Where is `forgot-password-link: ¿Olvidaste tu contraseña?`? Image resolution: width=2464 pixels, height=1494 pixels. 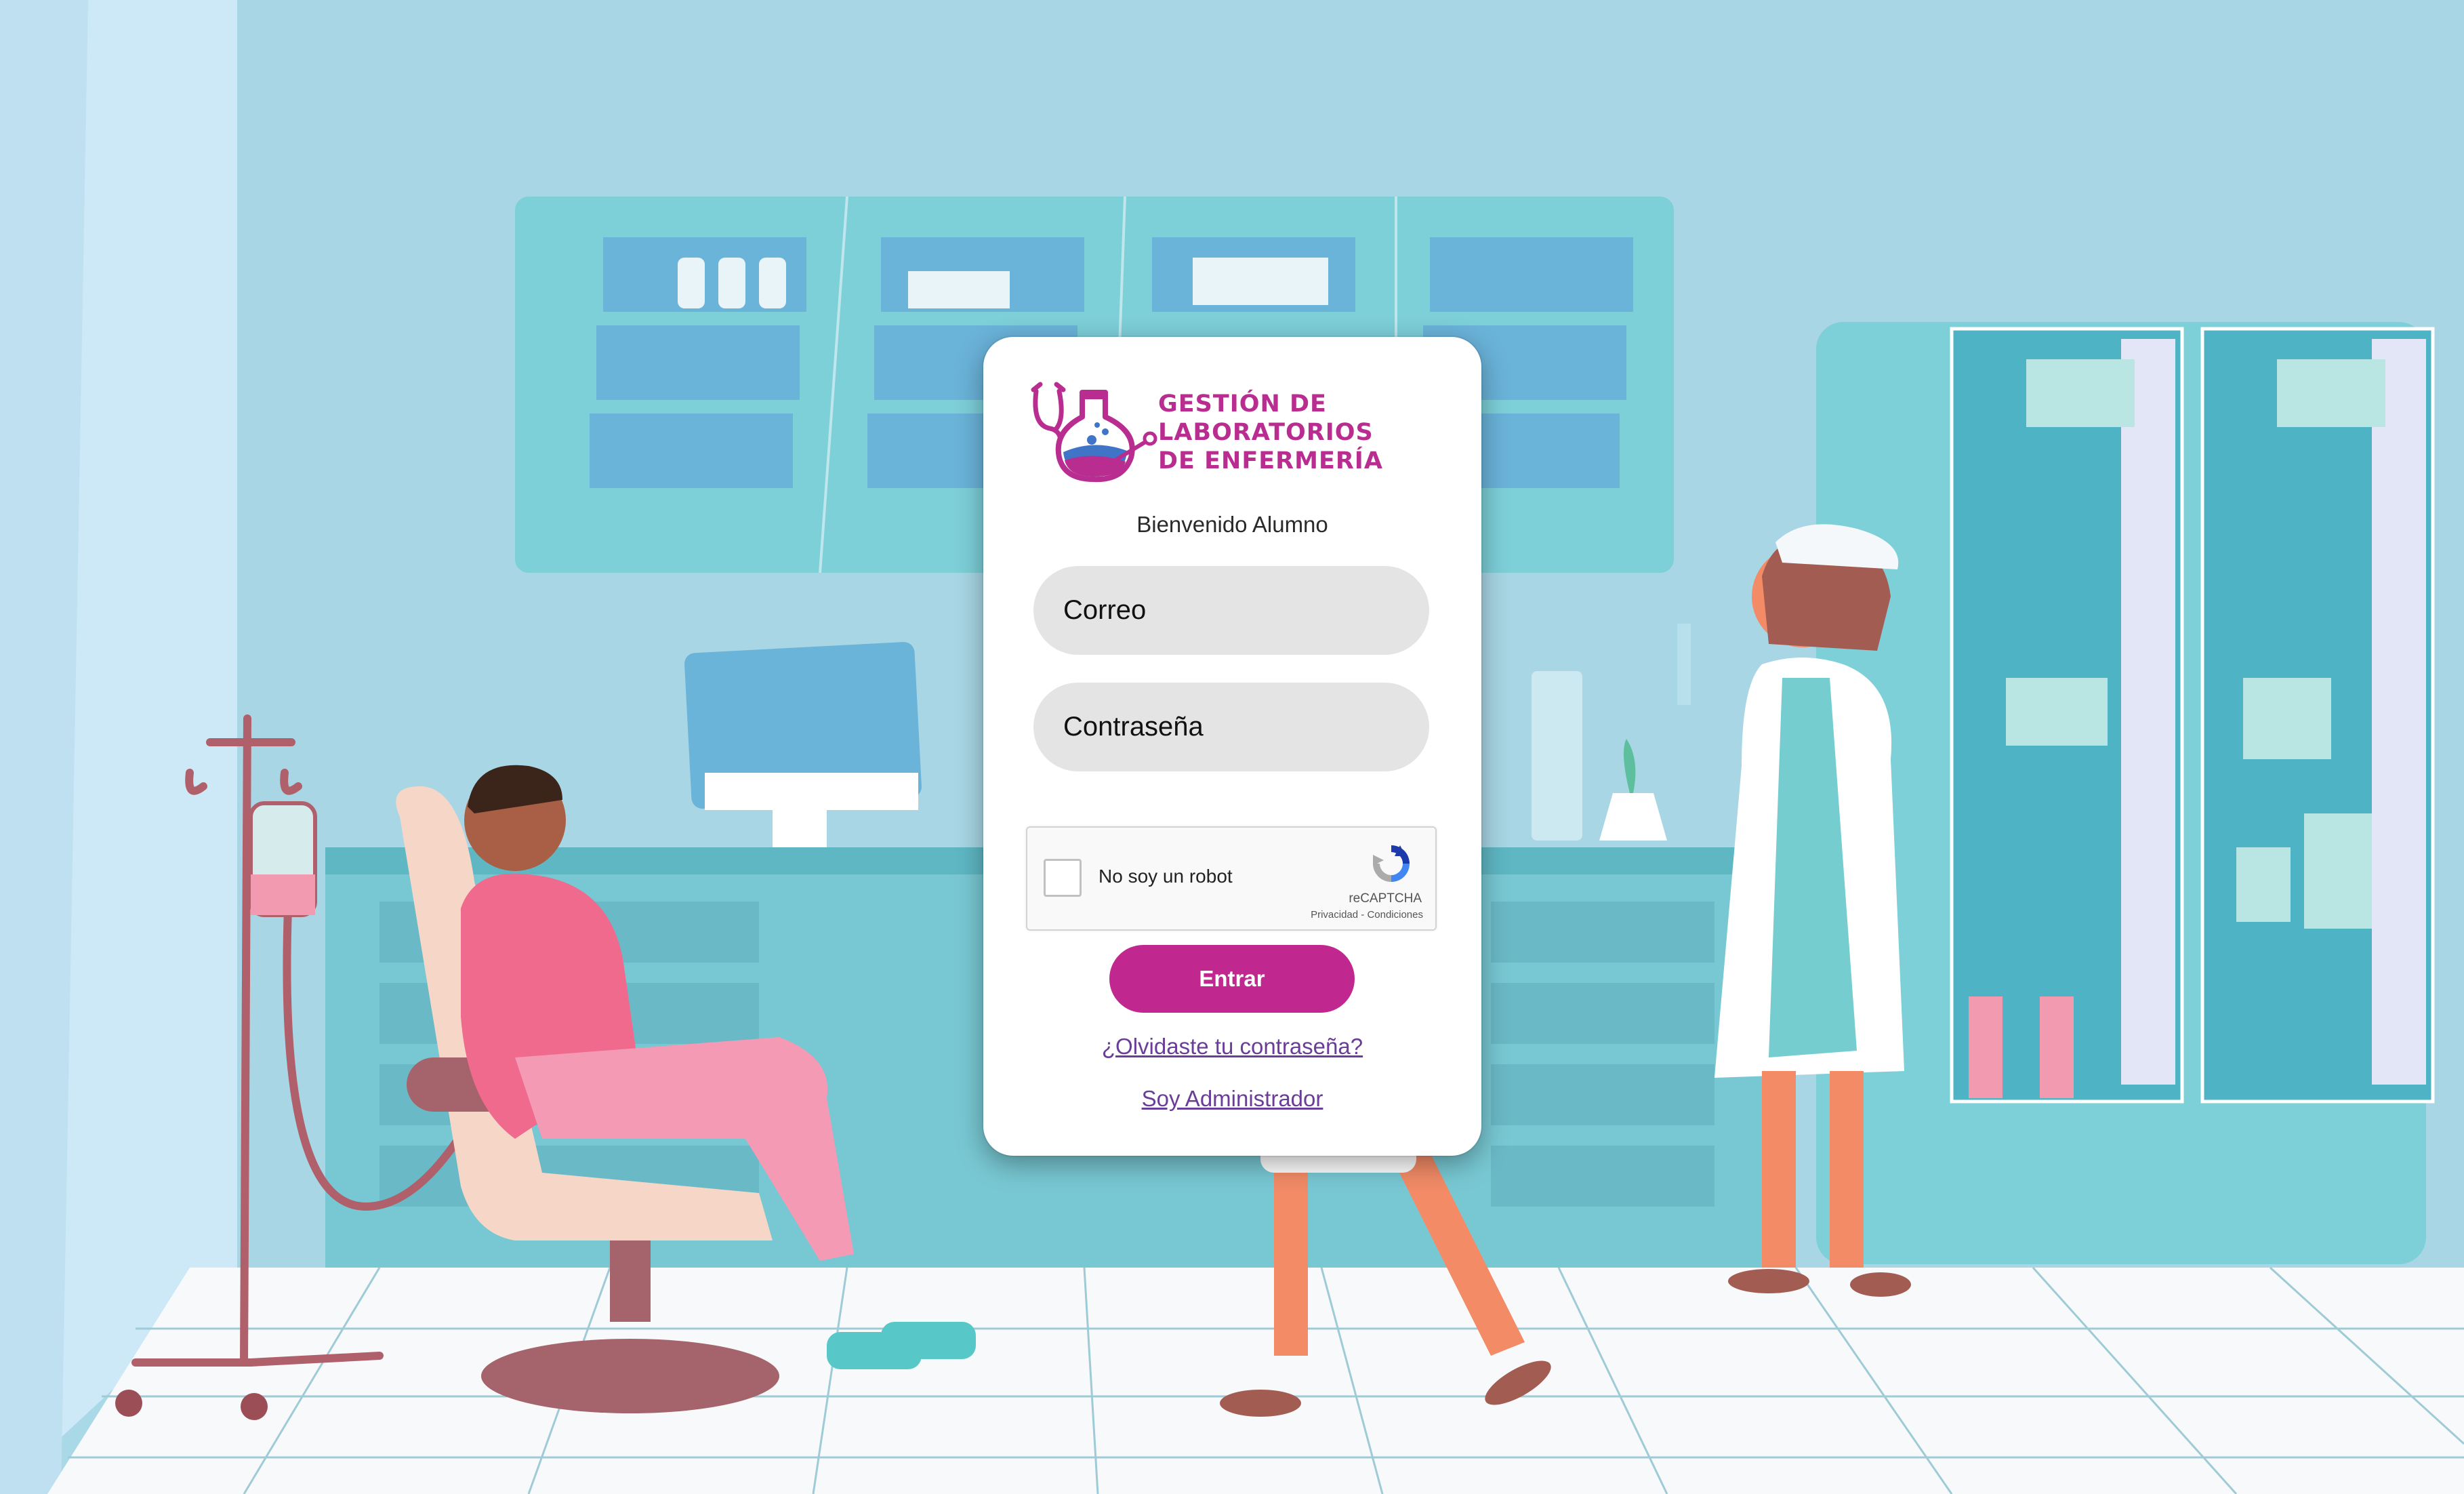 forgot-password-link: ¿Olvidaste tu contraseña? is located at coordinates (1232, 1046).